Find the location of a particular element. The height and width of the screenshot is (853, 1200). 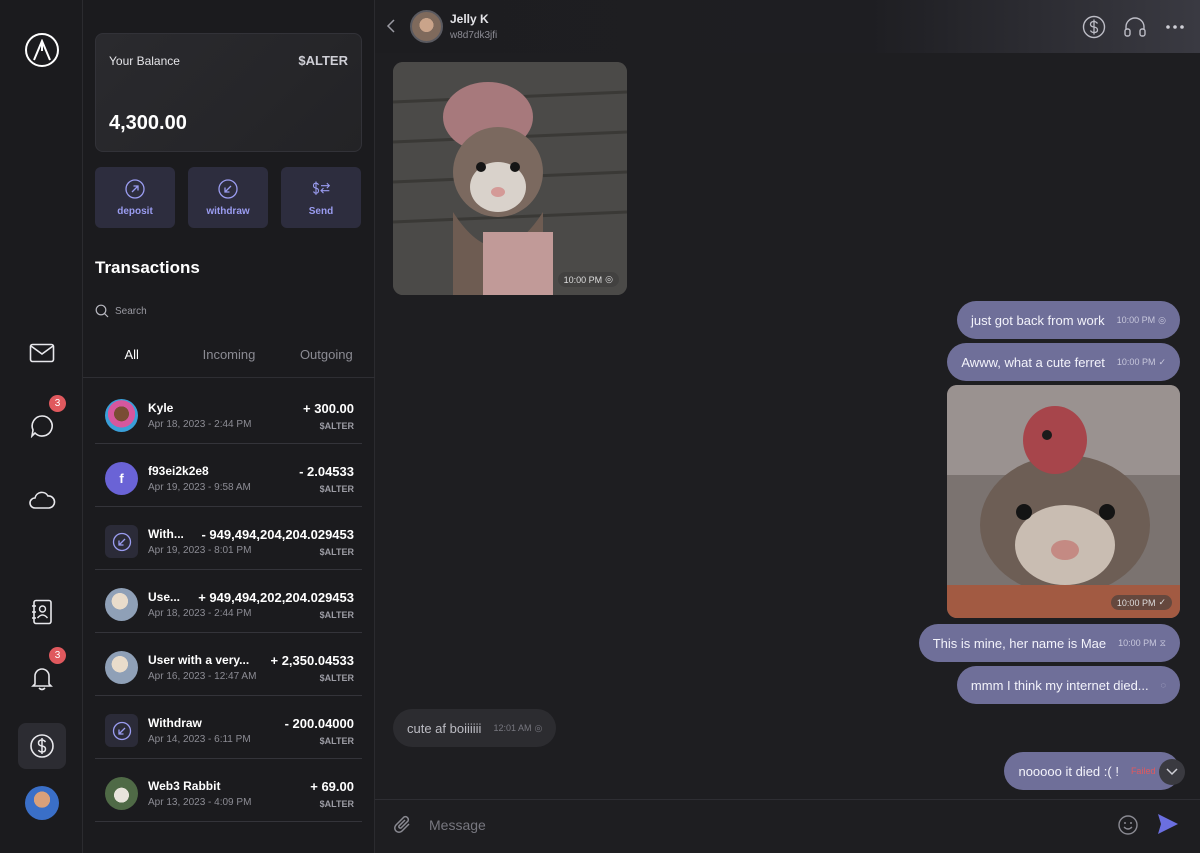

attach-icon is located at coordinates (403, 827).